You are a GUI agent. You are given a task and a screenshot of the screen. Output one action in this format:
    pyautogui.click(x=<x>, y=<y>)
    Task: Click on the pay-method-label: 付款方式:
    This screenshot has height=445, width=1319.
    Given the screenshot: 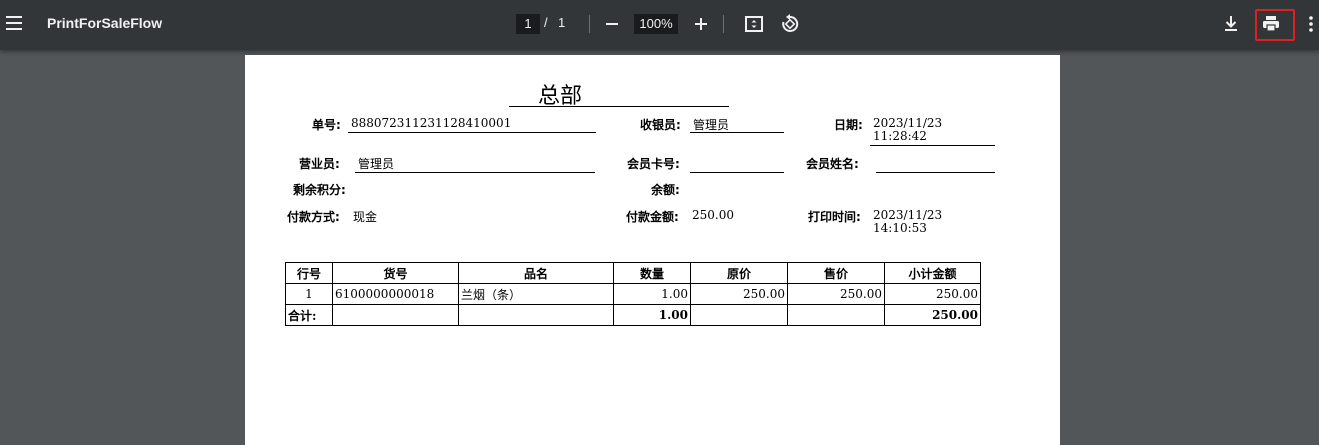 What is the action you would take?
    pyautogui.click(x=313, y=217)
    